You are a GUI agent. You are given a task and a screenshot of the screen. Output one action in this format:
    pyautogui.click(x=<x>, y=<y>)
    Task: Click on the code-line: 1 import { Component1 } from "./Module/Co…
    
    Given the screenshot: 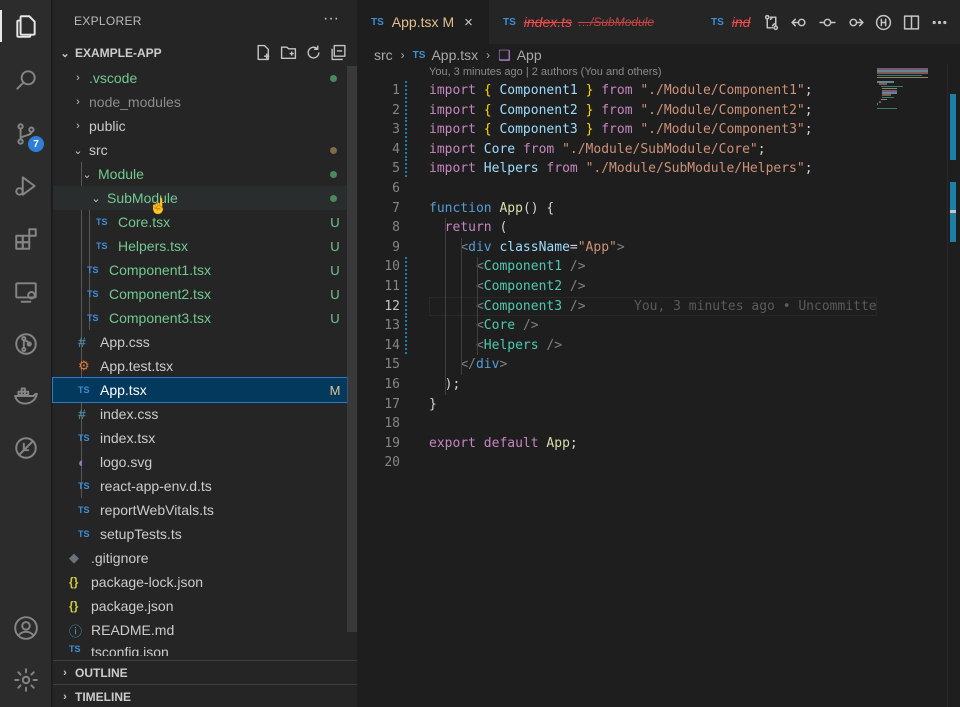 What is the action you would take?
    pyautogui.click(x=617, y=91)
    